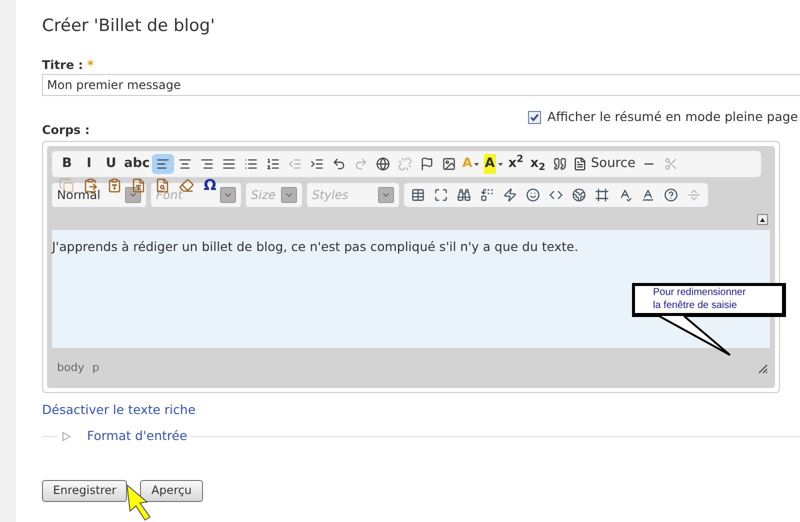 The image size is (800, 522). I want to click on disable-rich-text-link: Désactiver le texte riche, so click(119, 409).